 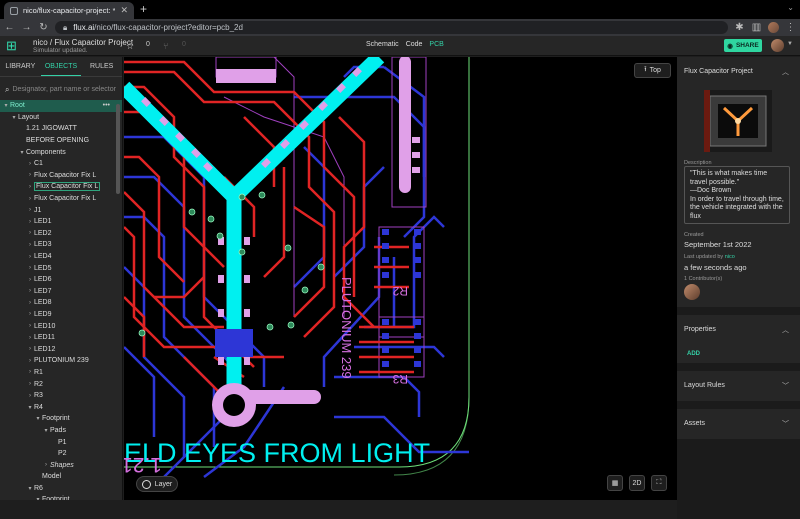 I want to click on tree-item: › LED2, so click(x=61, y=234).